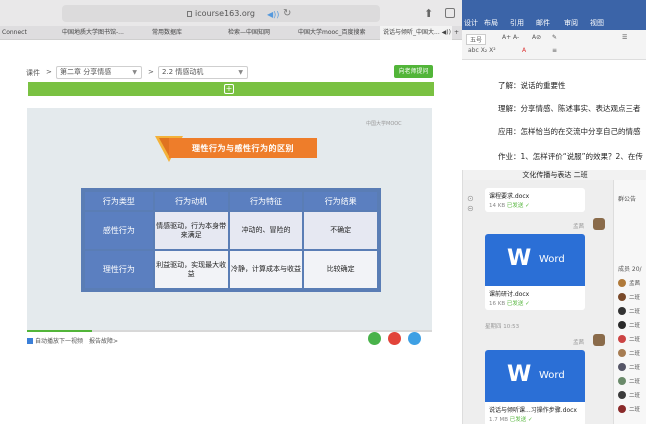 Image resolution: width=646 pixels, height=424 pixels. I want to click on file-meta: 16 KB 已发送 ✓, so click(509, 304).